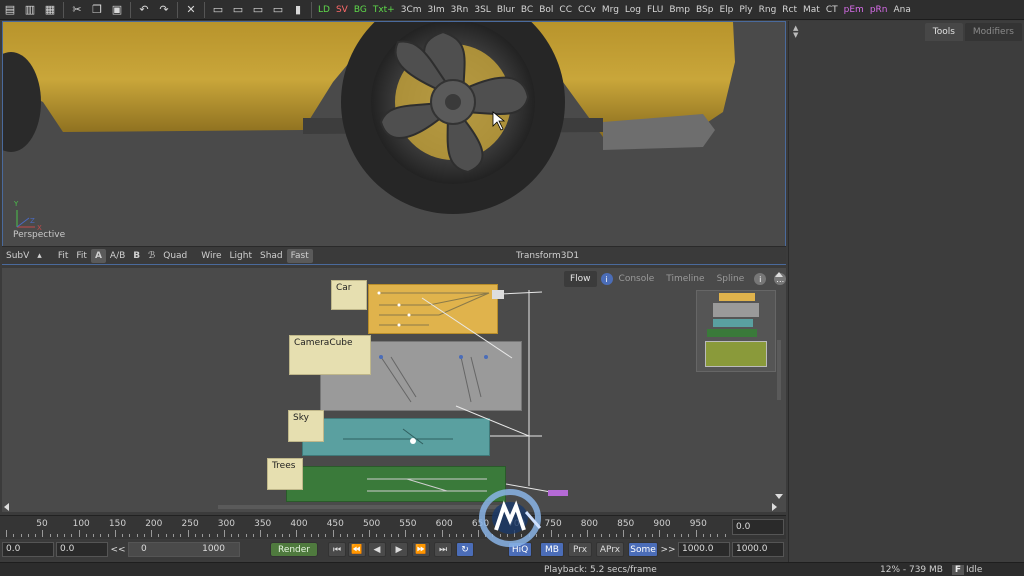 The width and height of the screenshot is (1024, 576). What do you see at coordinates (399, 549) in the screenshot?
I see `play-icon: ▶` at bounding box center [399, 549].